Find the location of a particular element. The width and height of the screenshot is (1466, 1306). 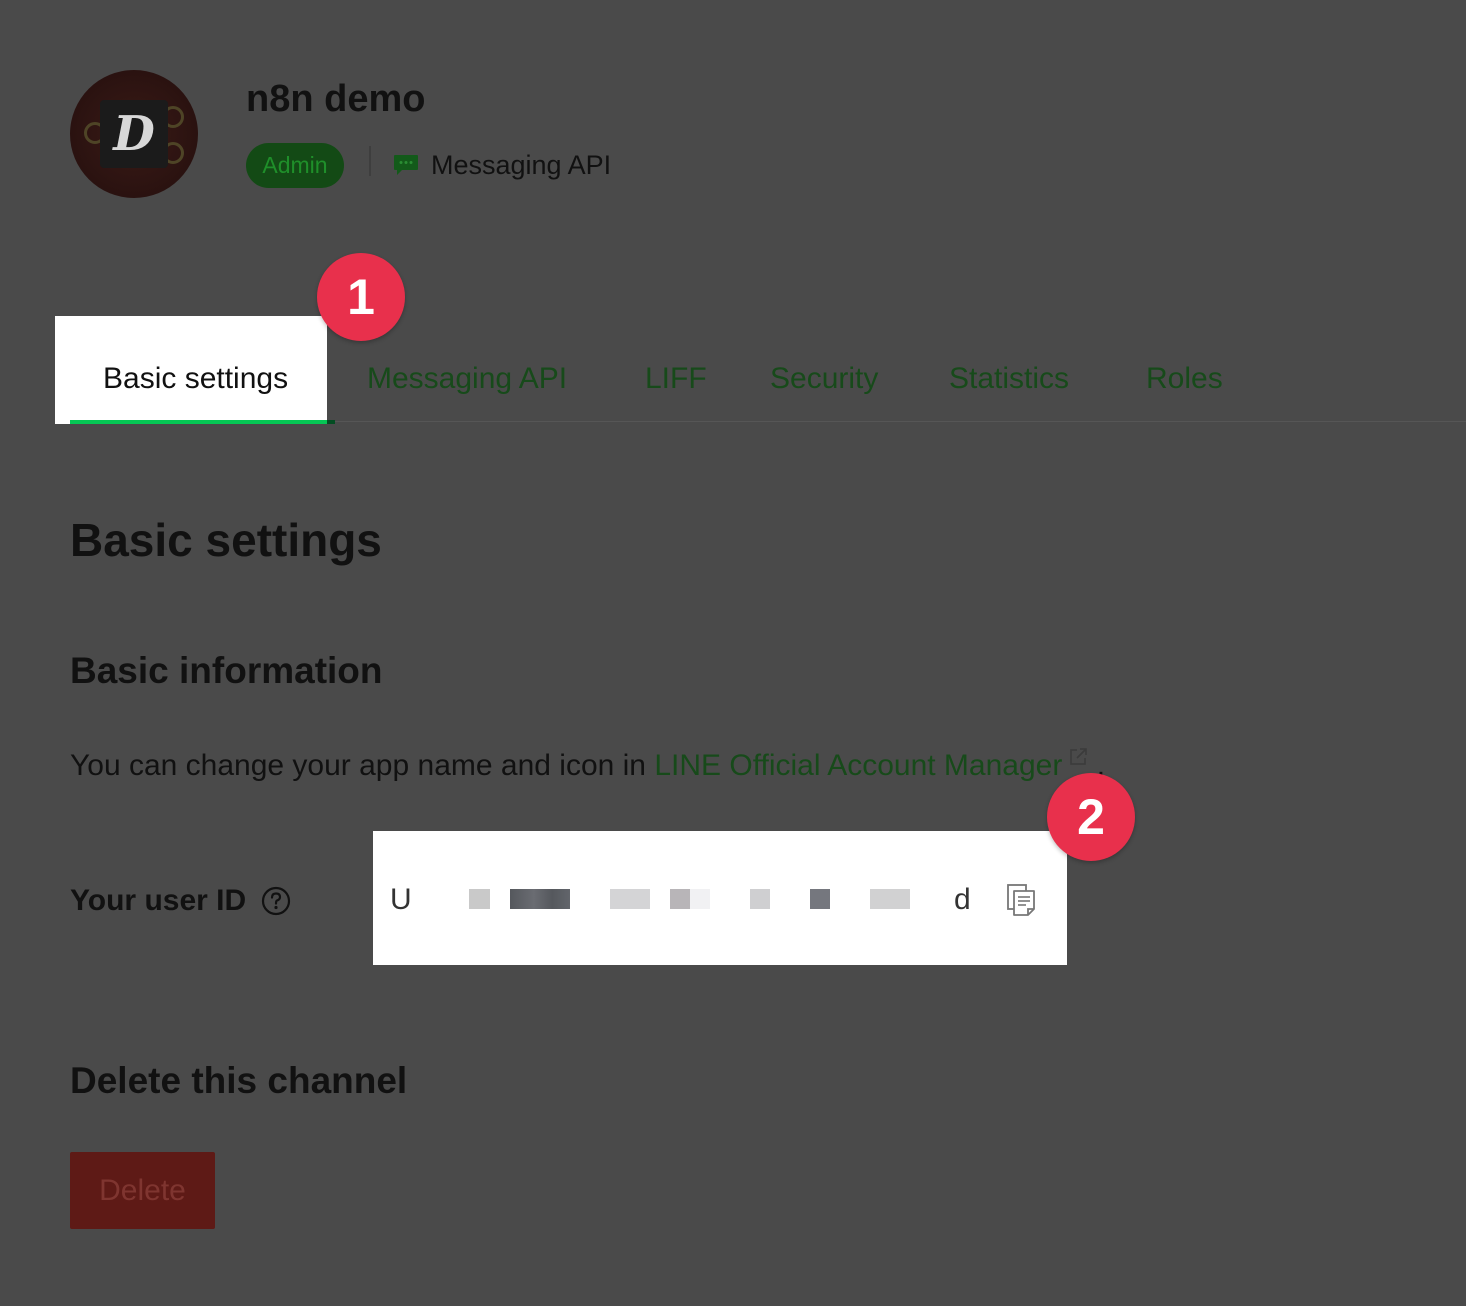

tab-messaging-api: Messaging API is located at coordinates (467, 379).